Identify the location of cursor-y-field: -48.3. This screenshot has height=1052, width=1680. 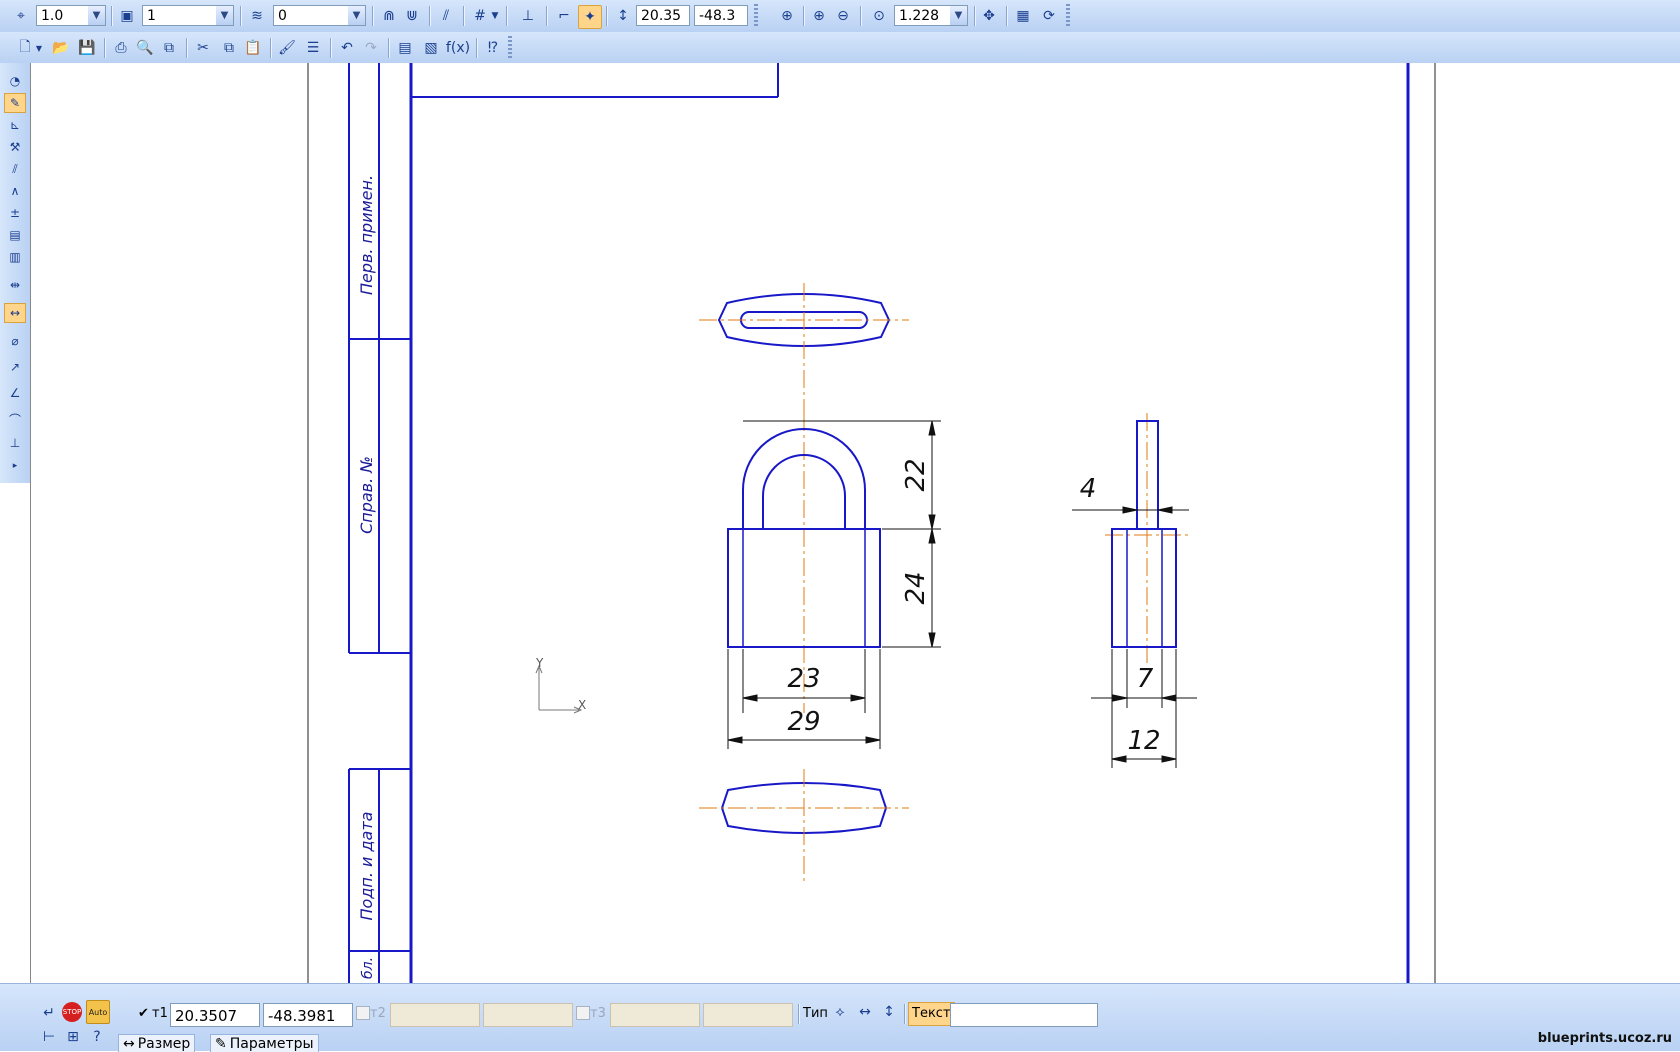
(721, 15).